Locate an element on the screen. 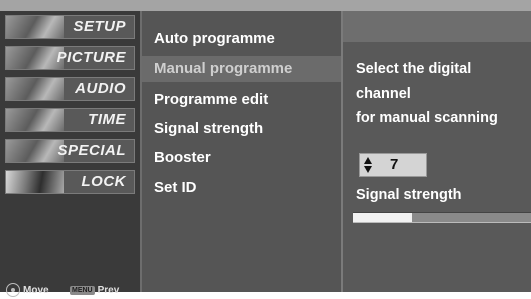 Image resolution: width=531 pixels, height=299 pixels. category-label: TIME is located at coordinates (107, 119).